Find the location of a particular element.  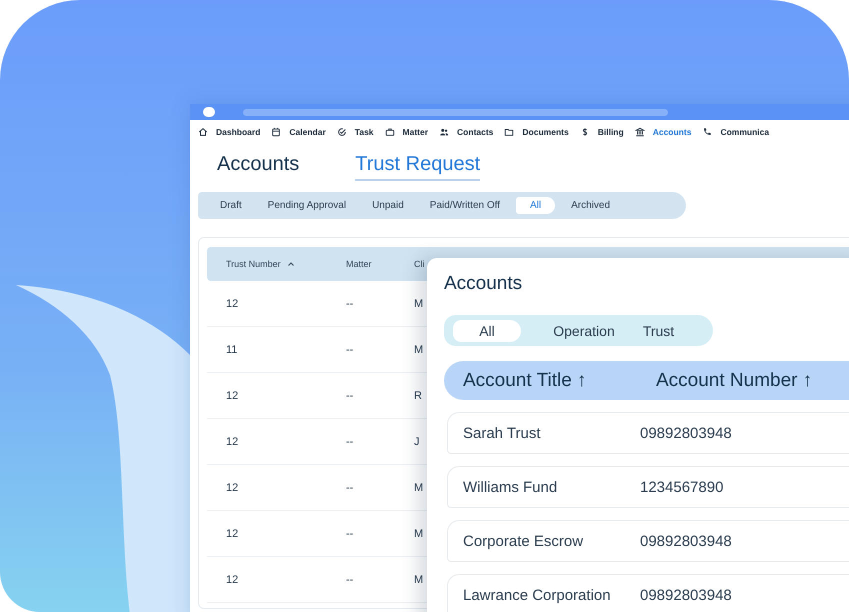

table-cell: J is located at coordinates (417, 442).